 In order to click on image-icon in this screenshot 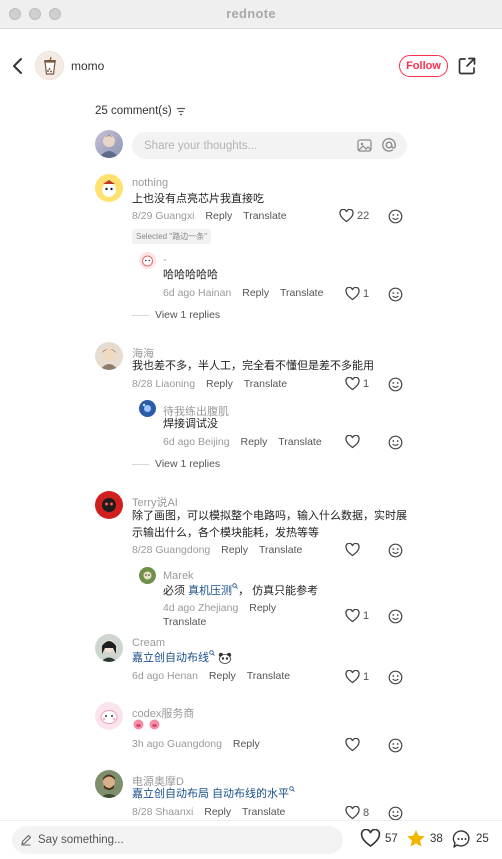, I will do `click(364, 145)`.